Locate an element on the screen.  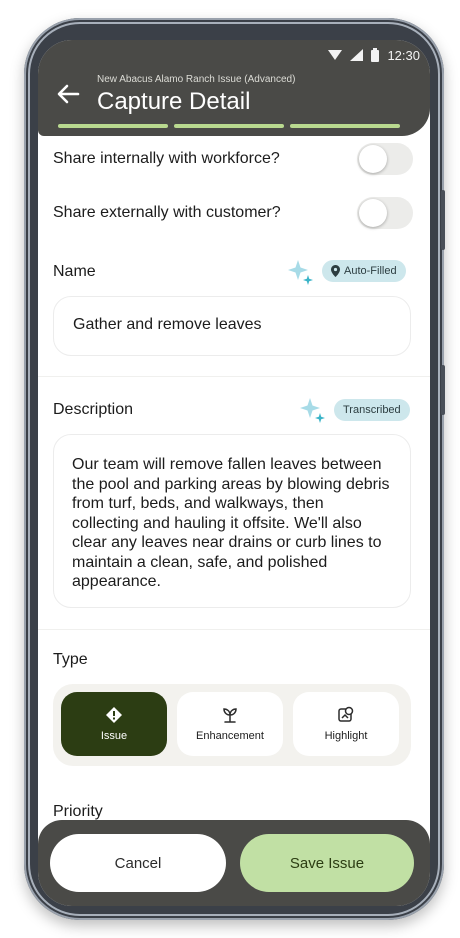
share-internal-label: Share internally with workforce? is located at coordinates (166, 158).